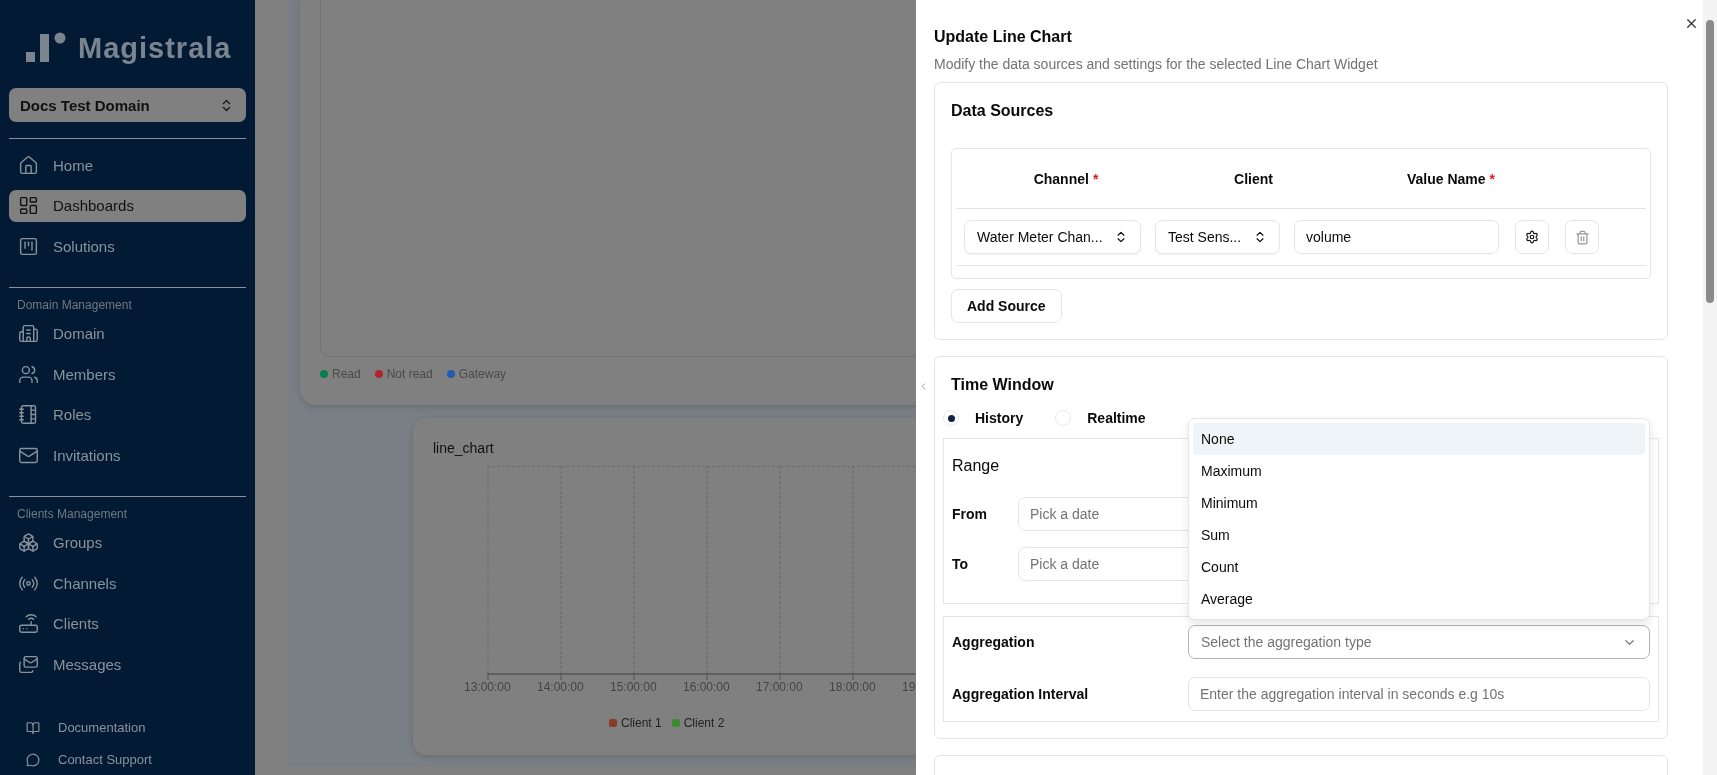 Image resolution: width=1717 pixels, height=775 pixels. What do you see at coordinates (706, 687) in the screenshot?
I see `axis-tick-label: 16:00:00` at bounding box center [706, 687].